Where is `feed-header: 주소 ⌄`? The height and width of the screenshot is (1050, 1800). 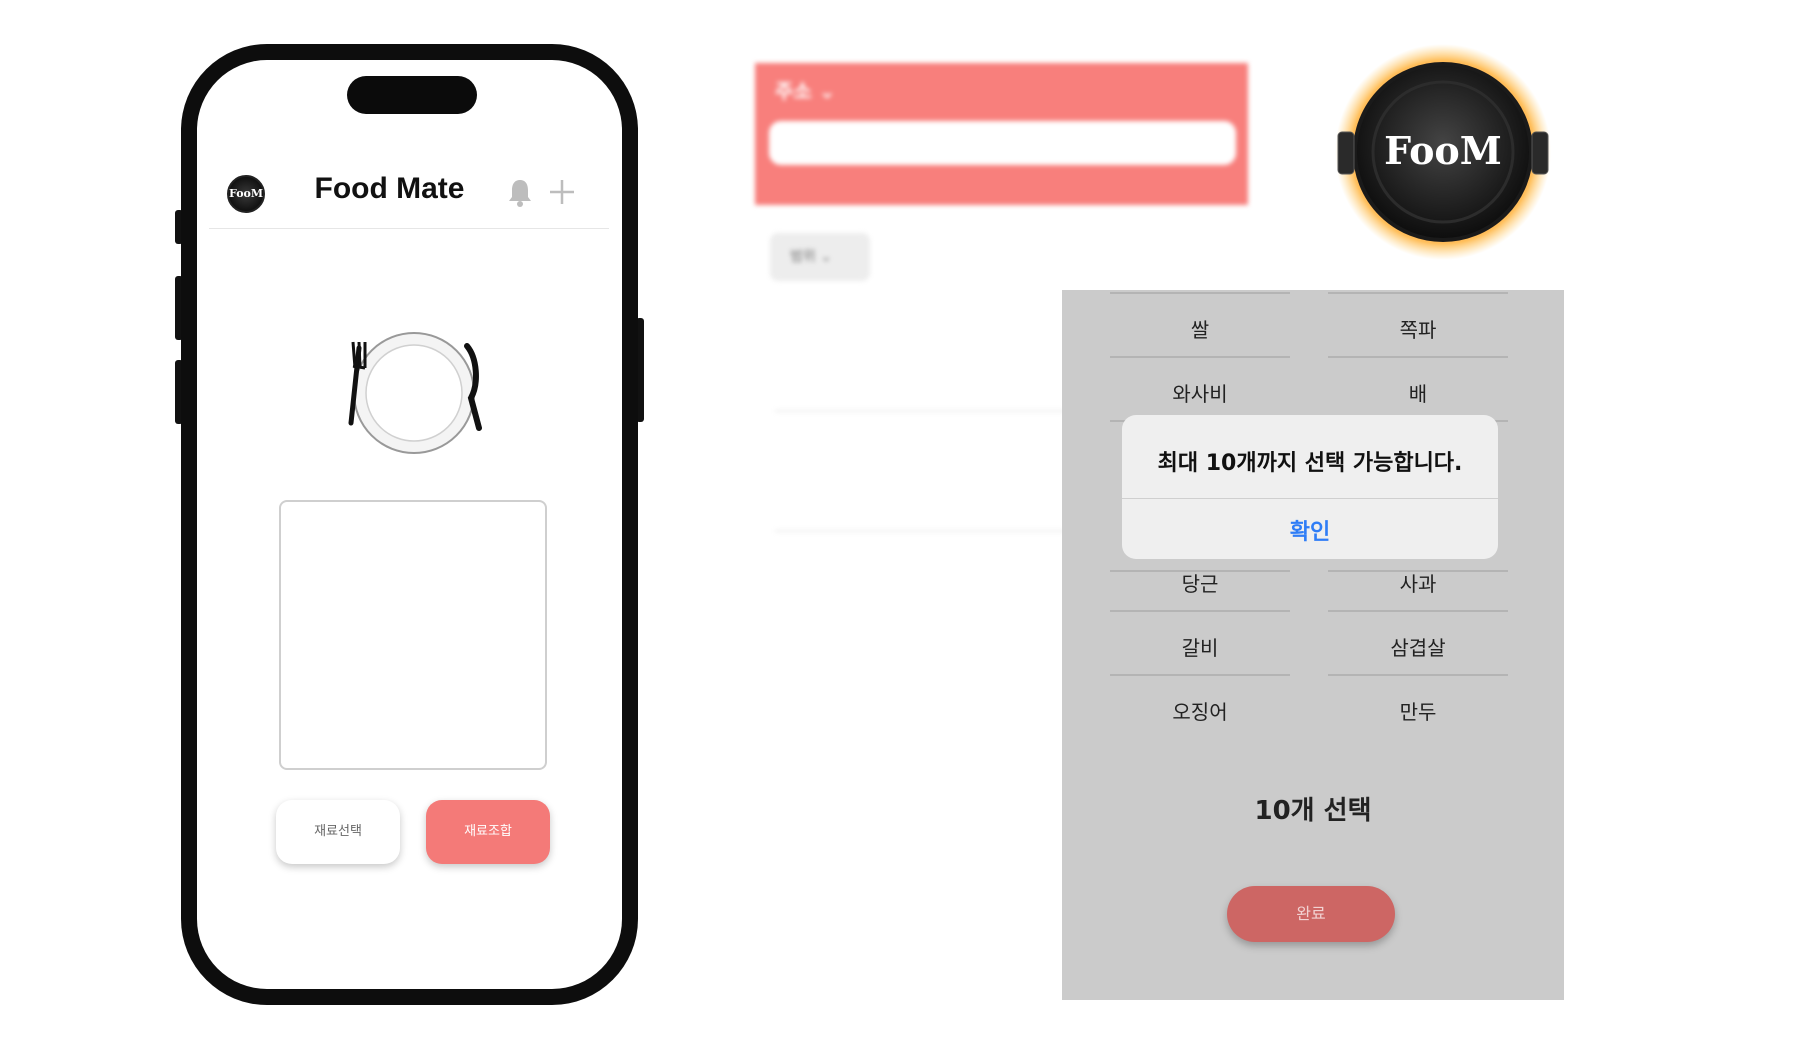 feed-header: 주소 ⌄ is located at coordinates (1001, 134).